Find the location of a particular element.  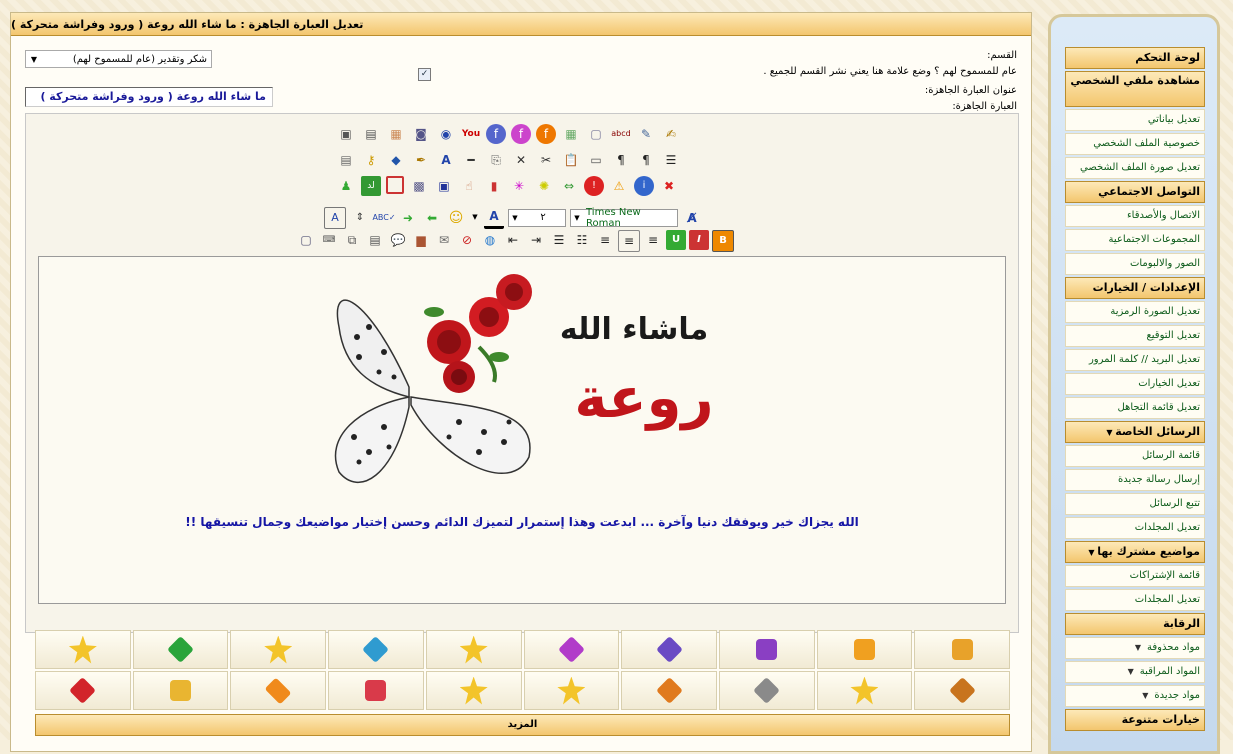

script-icon: ✎ is located at coordinates (646, 134).